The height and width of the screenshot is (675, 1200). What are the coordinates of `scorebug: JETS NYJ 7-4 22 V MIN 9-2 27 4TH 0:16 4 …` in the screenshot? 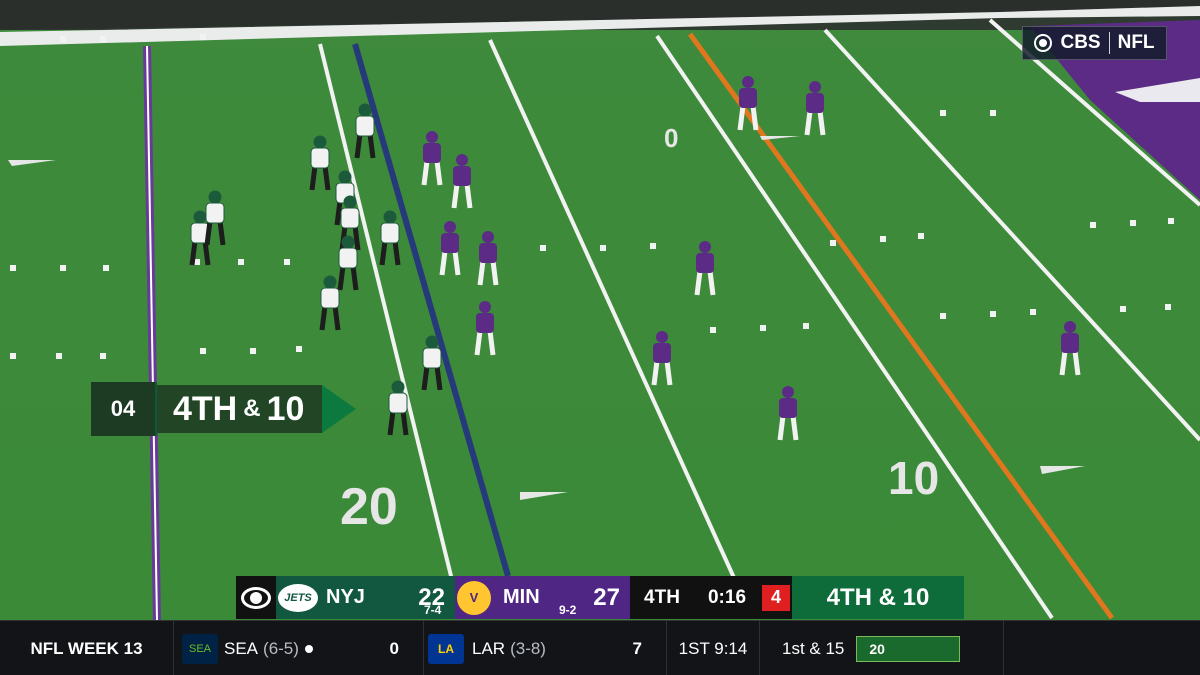 It's located at (600, 597).